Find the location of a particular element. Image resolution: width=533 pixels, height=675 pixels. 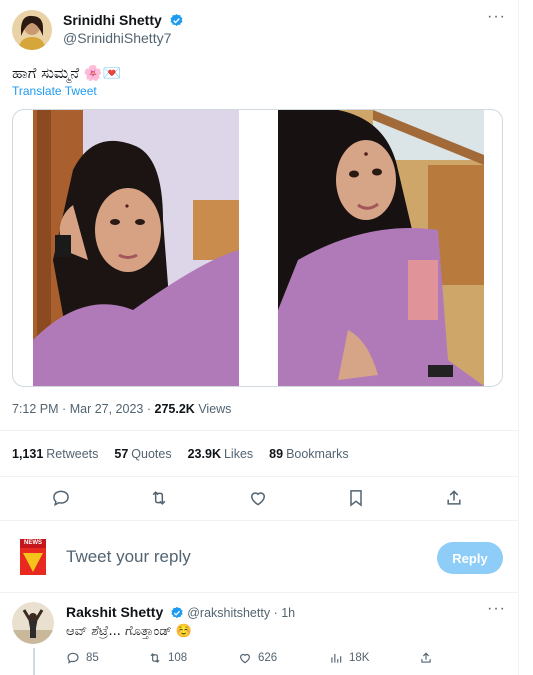

author-handle: @SrinidhiShetty7 is located at coordinates (117, 38).